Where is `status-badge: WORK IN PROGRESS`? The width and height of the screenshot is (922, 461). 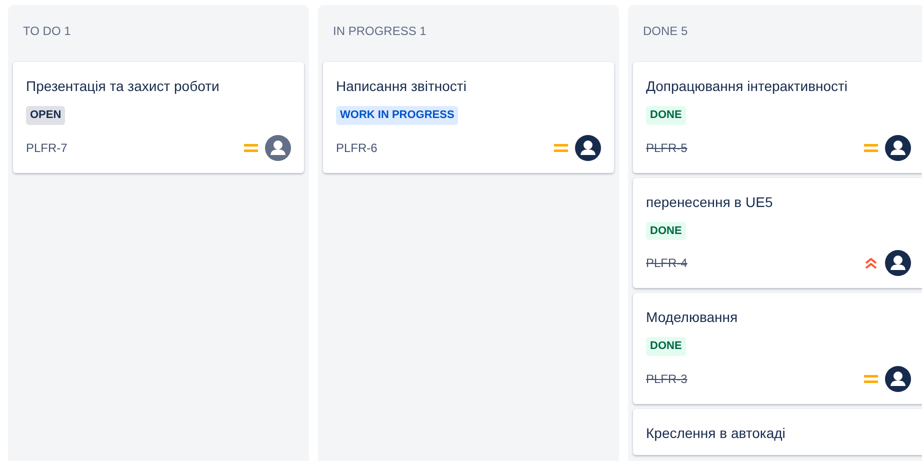 status-badge: WORK IN PROGRESS is located at coordinates (397, 115).